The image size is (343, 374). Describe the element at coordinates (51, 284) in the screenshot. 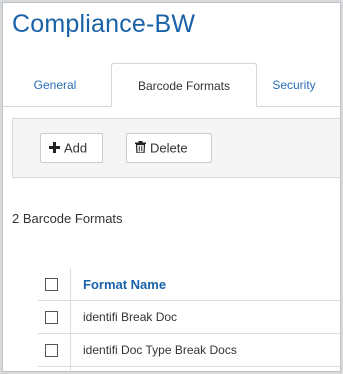

I see `select-all-checkbox` at that location.